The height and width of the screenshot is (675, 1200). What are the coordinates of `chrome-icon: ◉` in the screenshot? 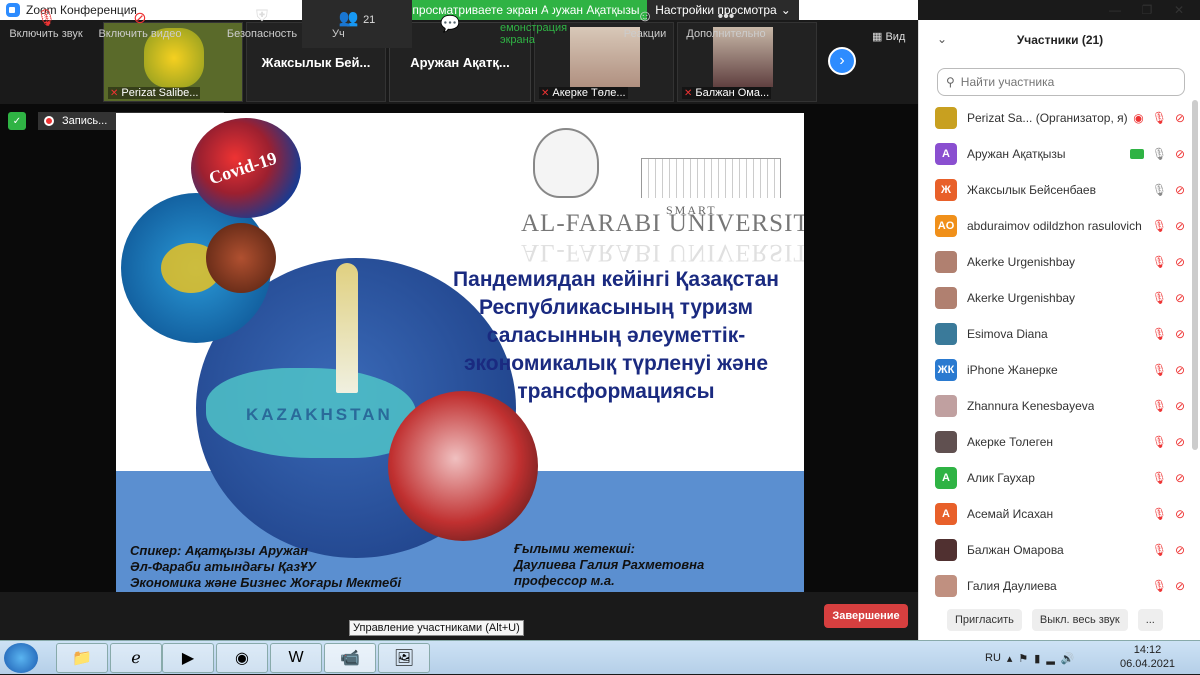 It's located at (242, 658).